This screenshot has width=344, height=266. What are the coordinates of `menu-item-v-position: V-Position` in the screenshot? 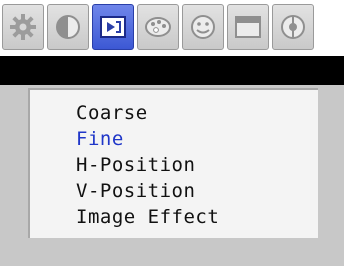 It's located at (147, 191).